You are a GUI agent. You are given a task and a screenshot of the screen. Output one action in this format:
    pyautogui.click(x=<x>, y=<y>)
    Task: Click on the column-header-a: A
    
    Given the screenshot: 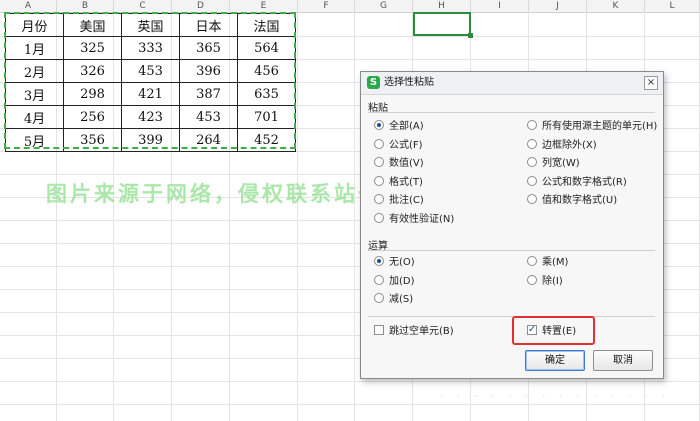 What is the action you would take?
    pyautogui.click(x=28, y=6)
    